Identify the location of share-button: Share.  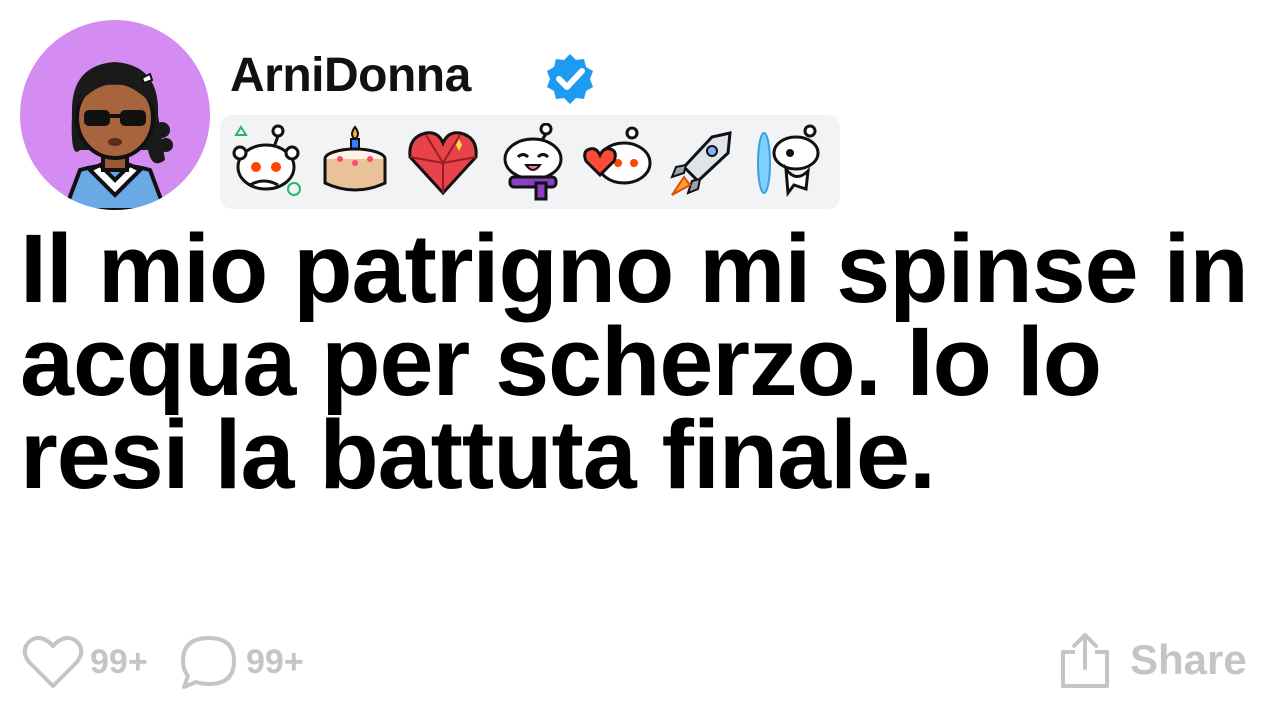
(1152, 660).